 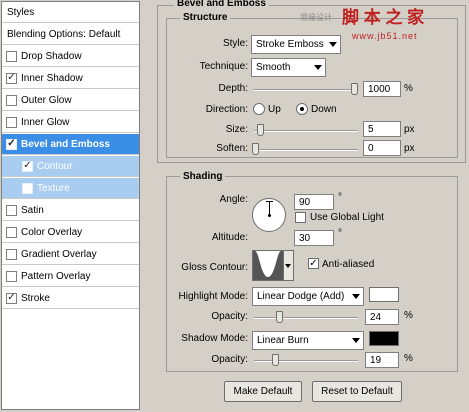 What do you see at coordinates (221, 4) in the screenshot?
I see `bevel-emboss-title: Bevel and Emboss` at bounding box center [221, 4].